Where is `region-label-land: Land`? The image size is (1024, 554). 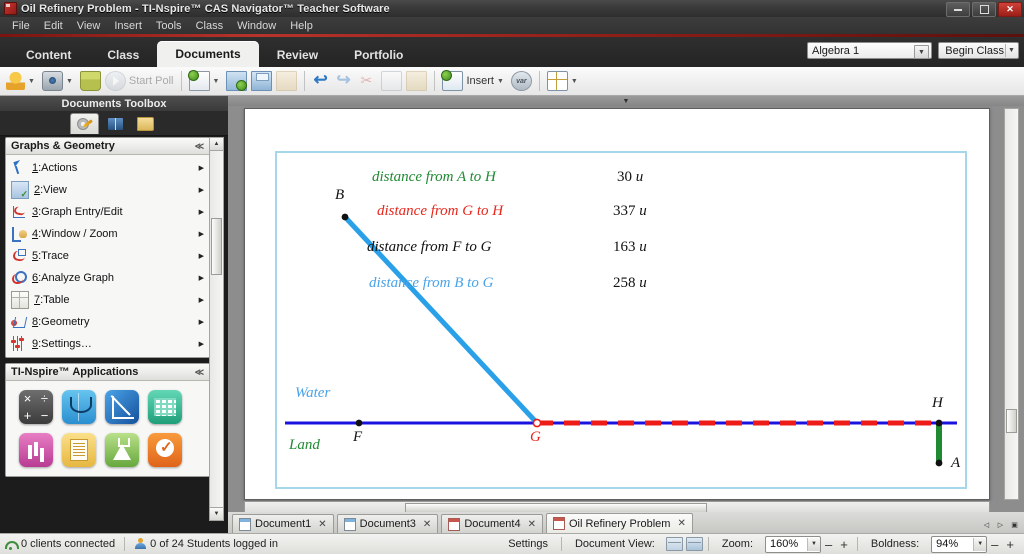
region-label-land: Land is located at coordinates (304, 445).